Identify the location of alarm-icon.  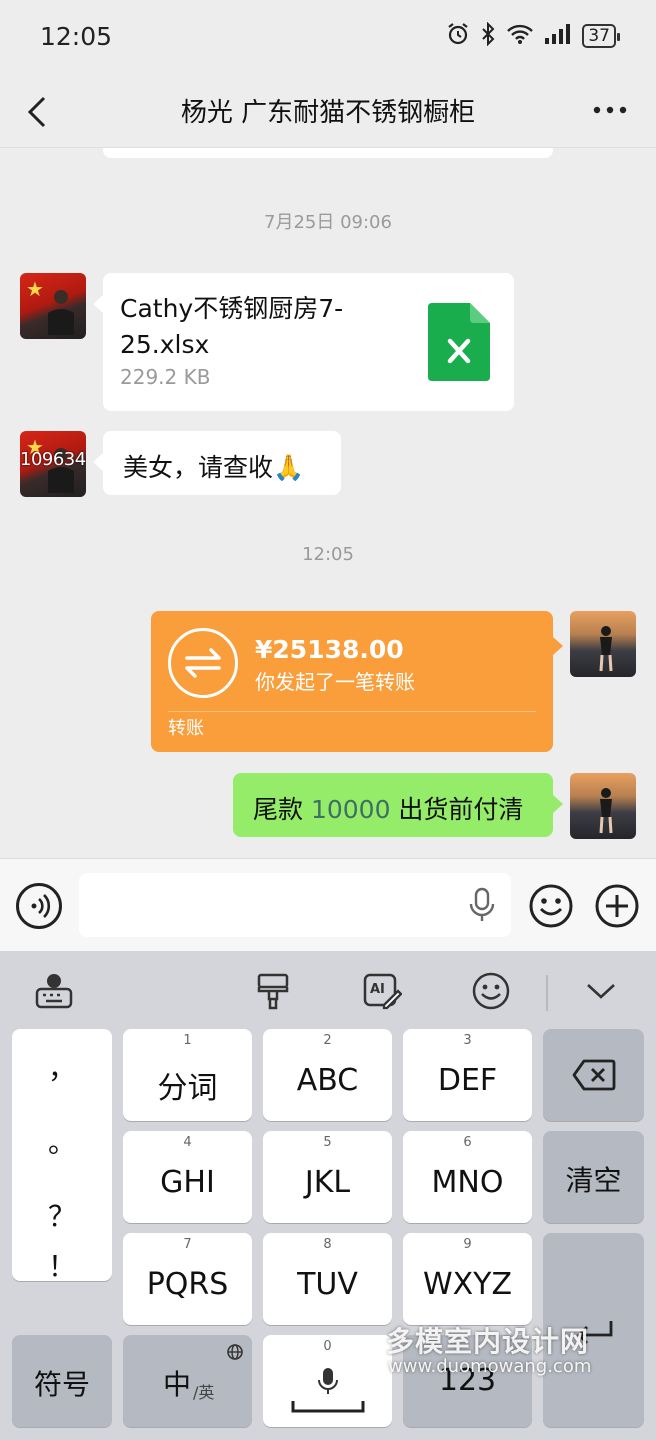
(458, 36).